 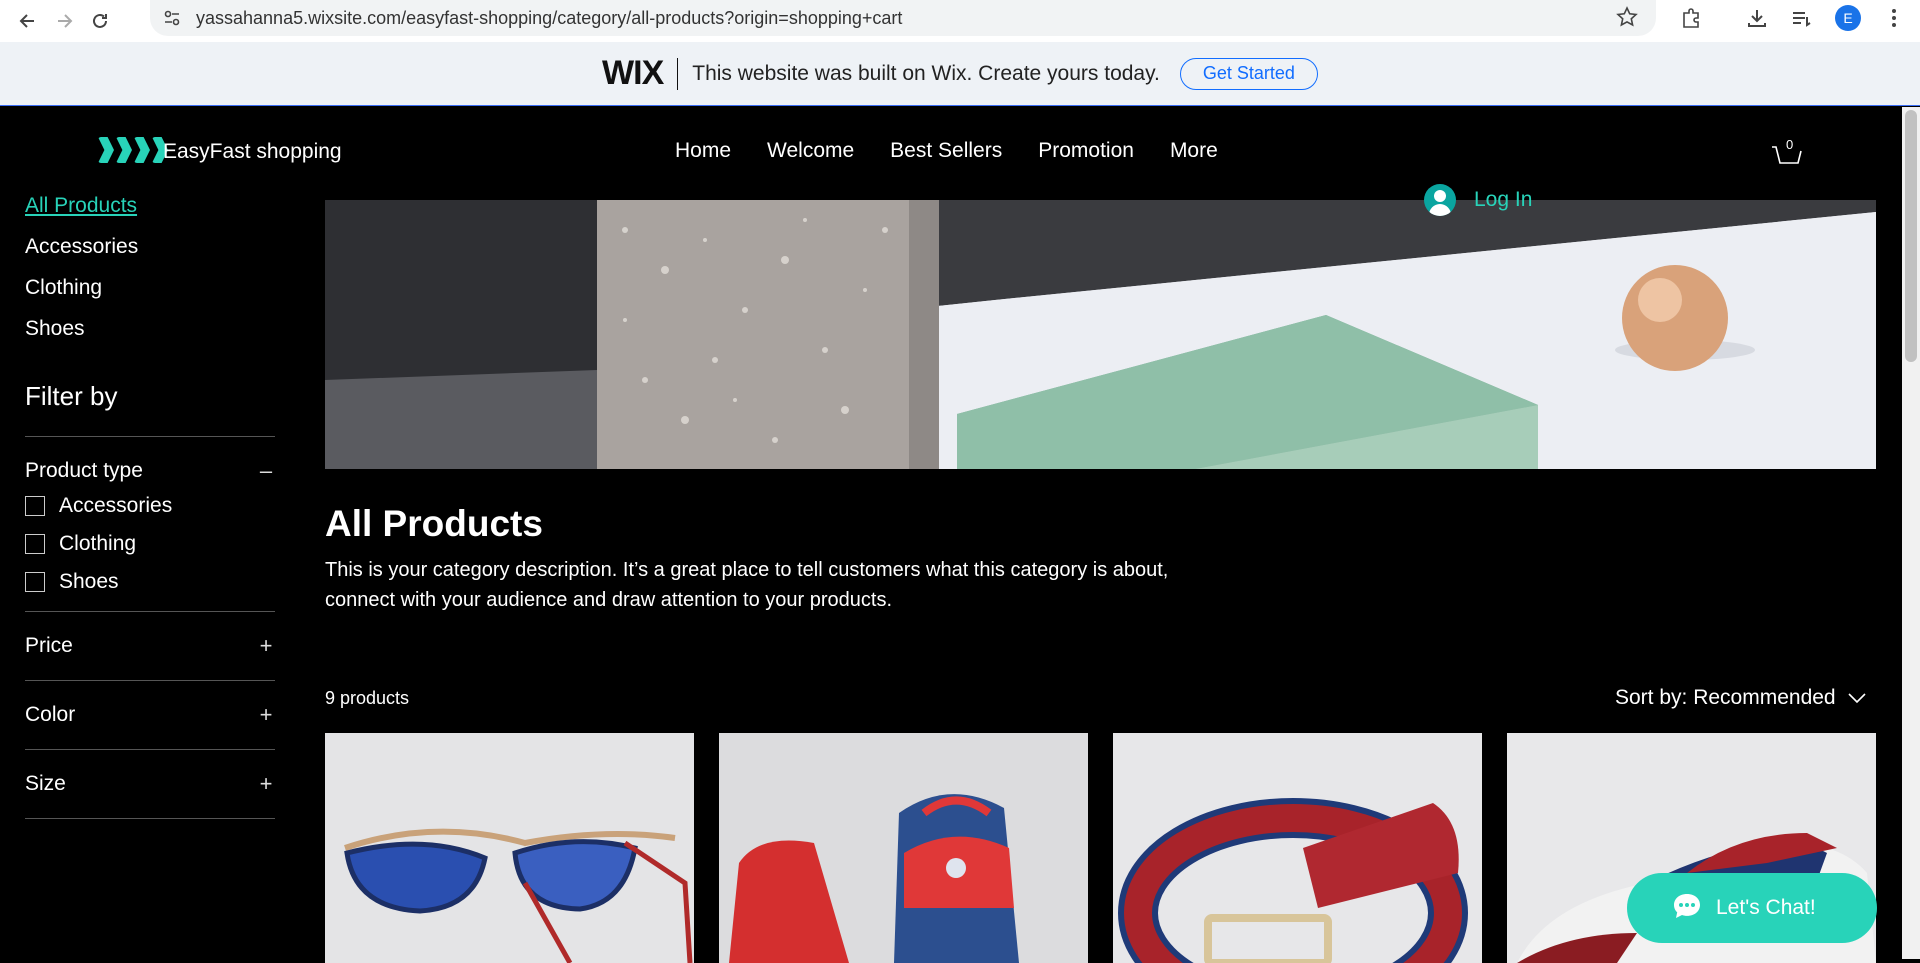 What do you see at coordinates (367, 698) in the screenshot?
I see `product-count: 9 products` at bounding box center [367, 698].